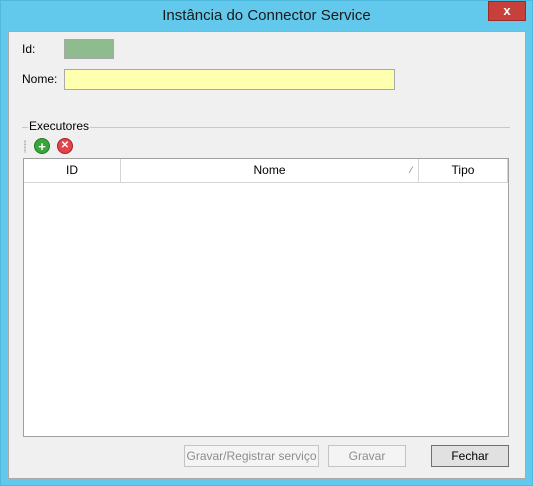  Describe the element at coordinates (411, 170) in the screenshot. I see `sort-indicator-icon: ⁄` at that location.